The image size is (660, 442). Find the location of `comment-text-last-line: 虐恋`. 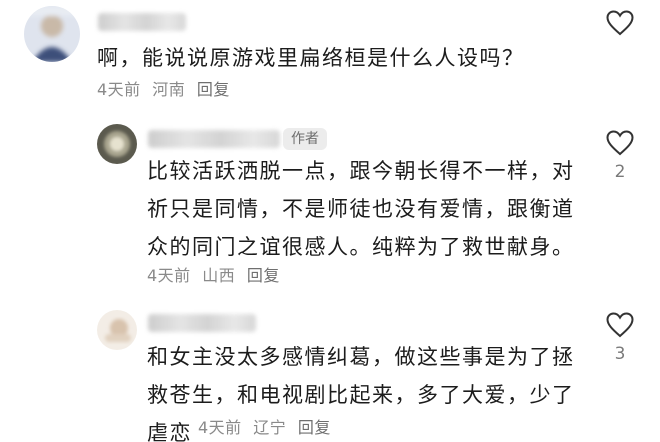

comment-text-last-line: 虐恋 is located at coordinates (169, 428).